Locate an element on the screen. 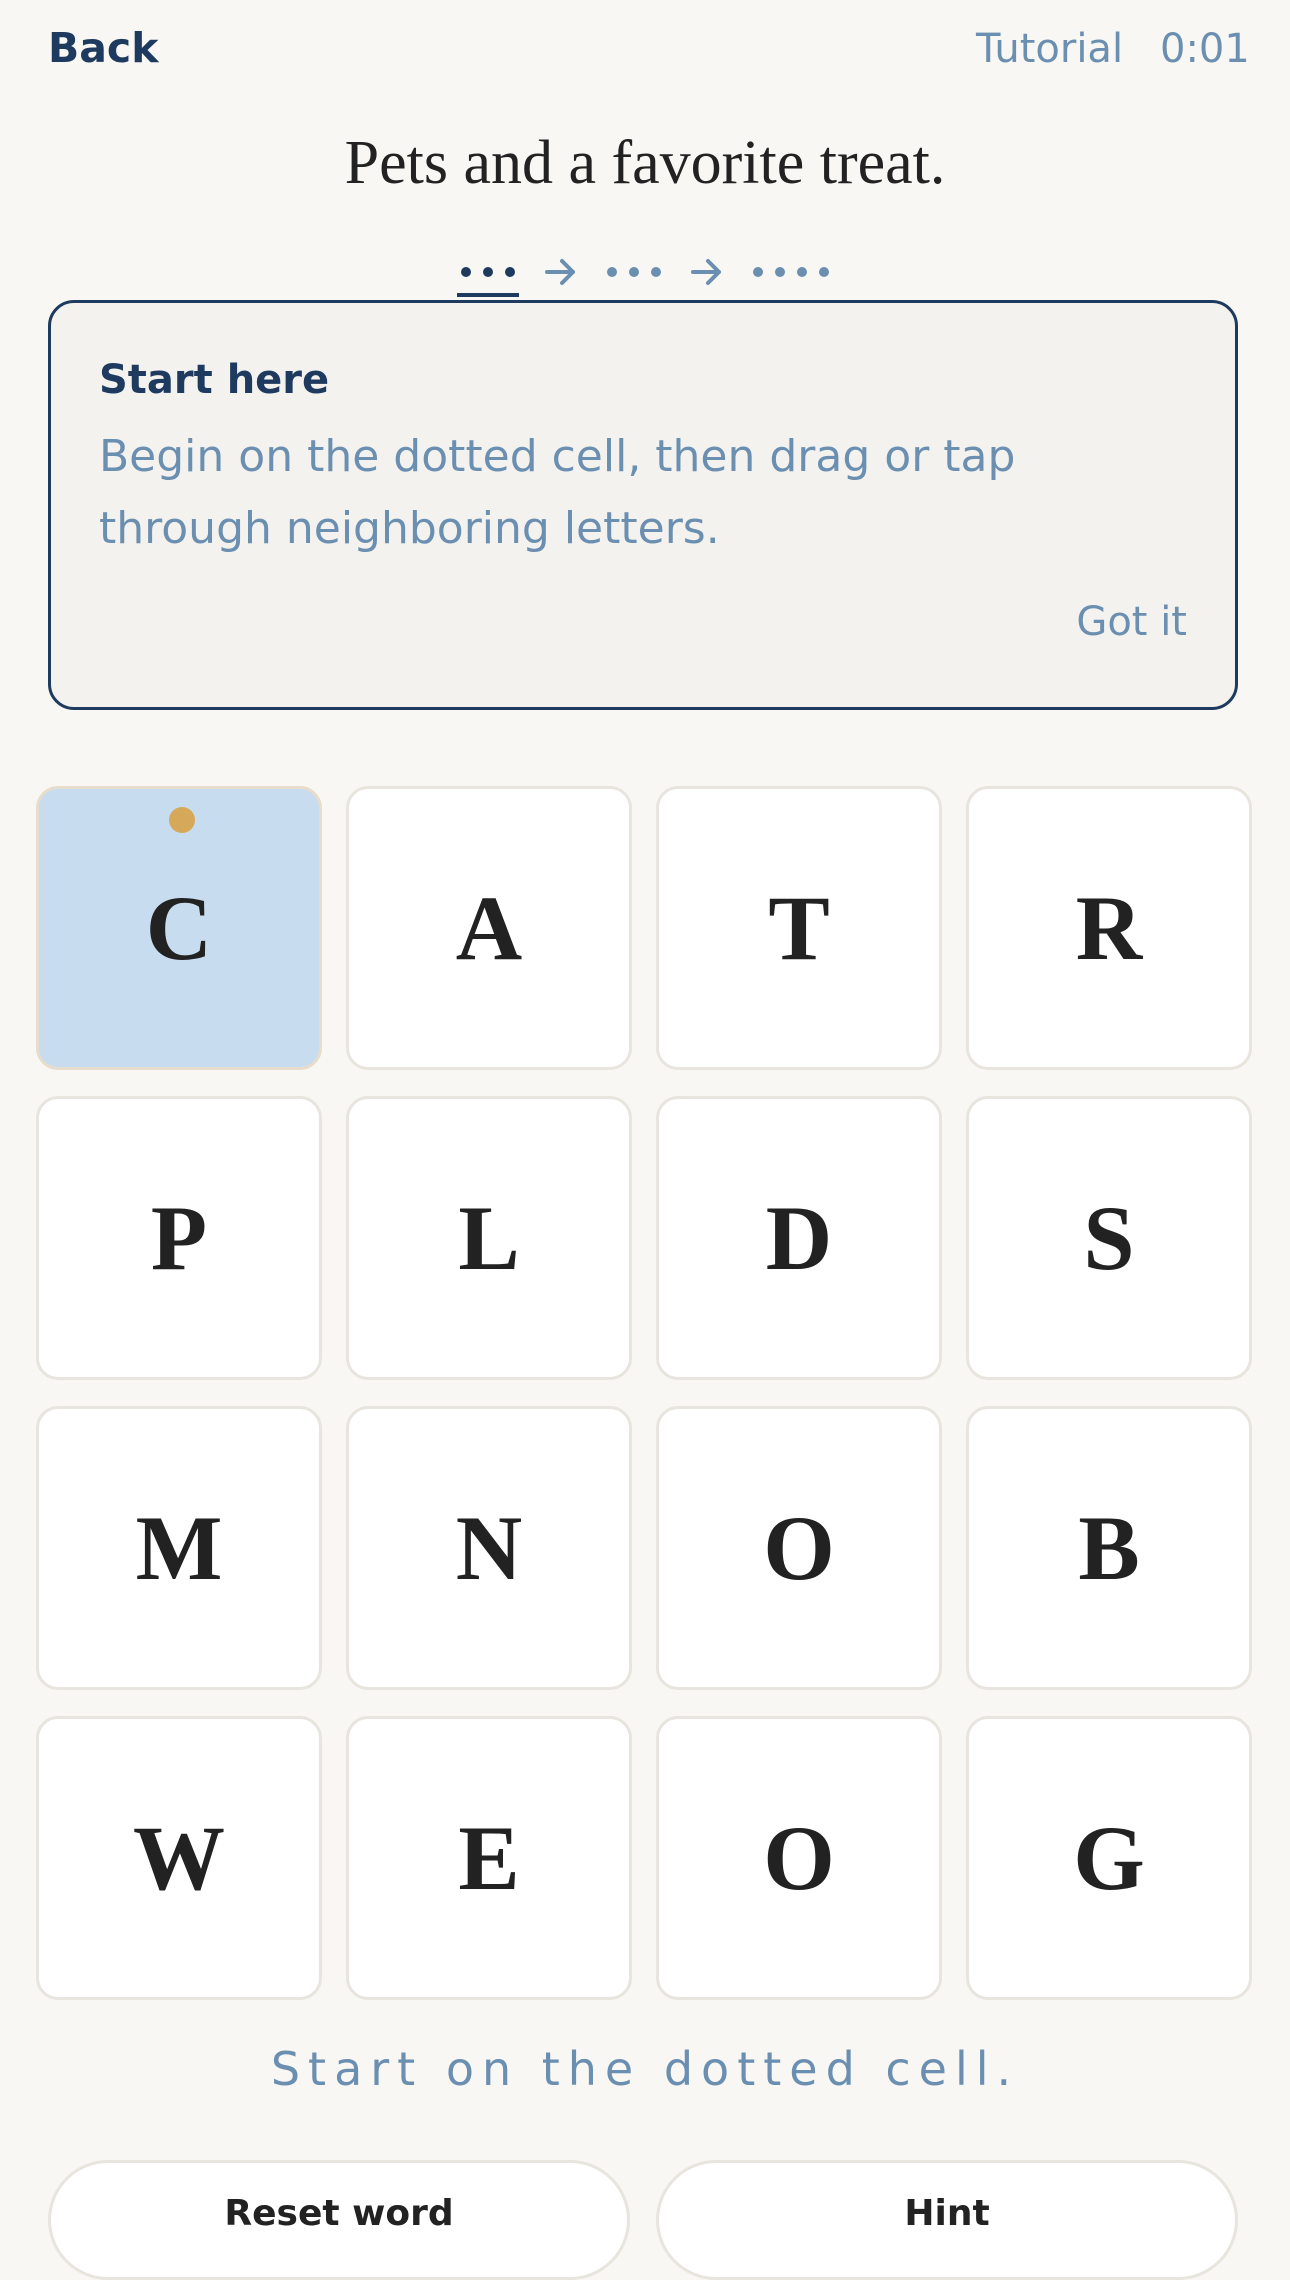 The height and width of the screenshot is (2280, 1290). grid-cell-start: C is located at coordinates (179, 928).